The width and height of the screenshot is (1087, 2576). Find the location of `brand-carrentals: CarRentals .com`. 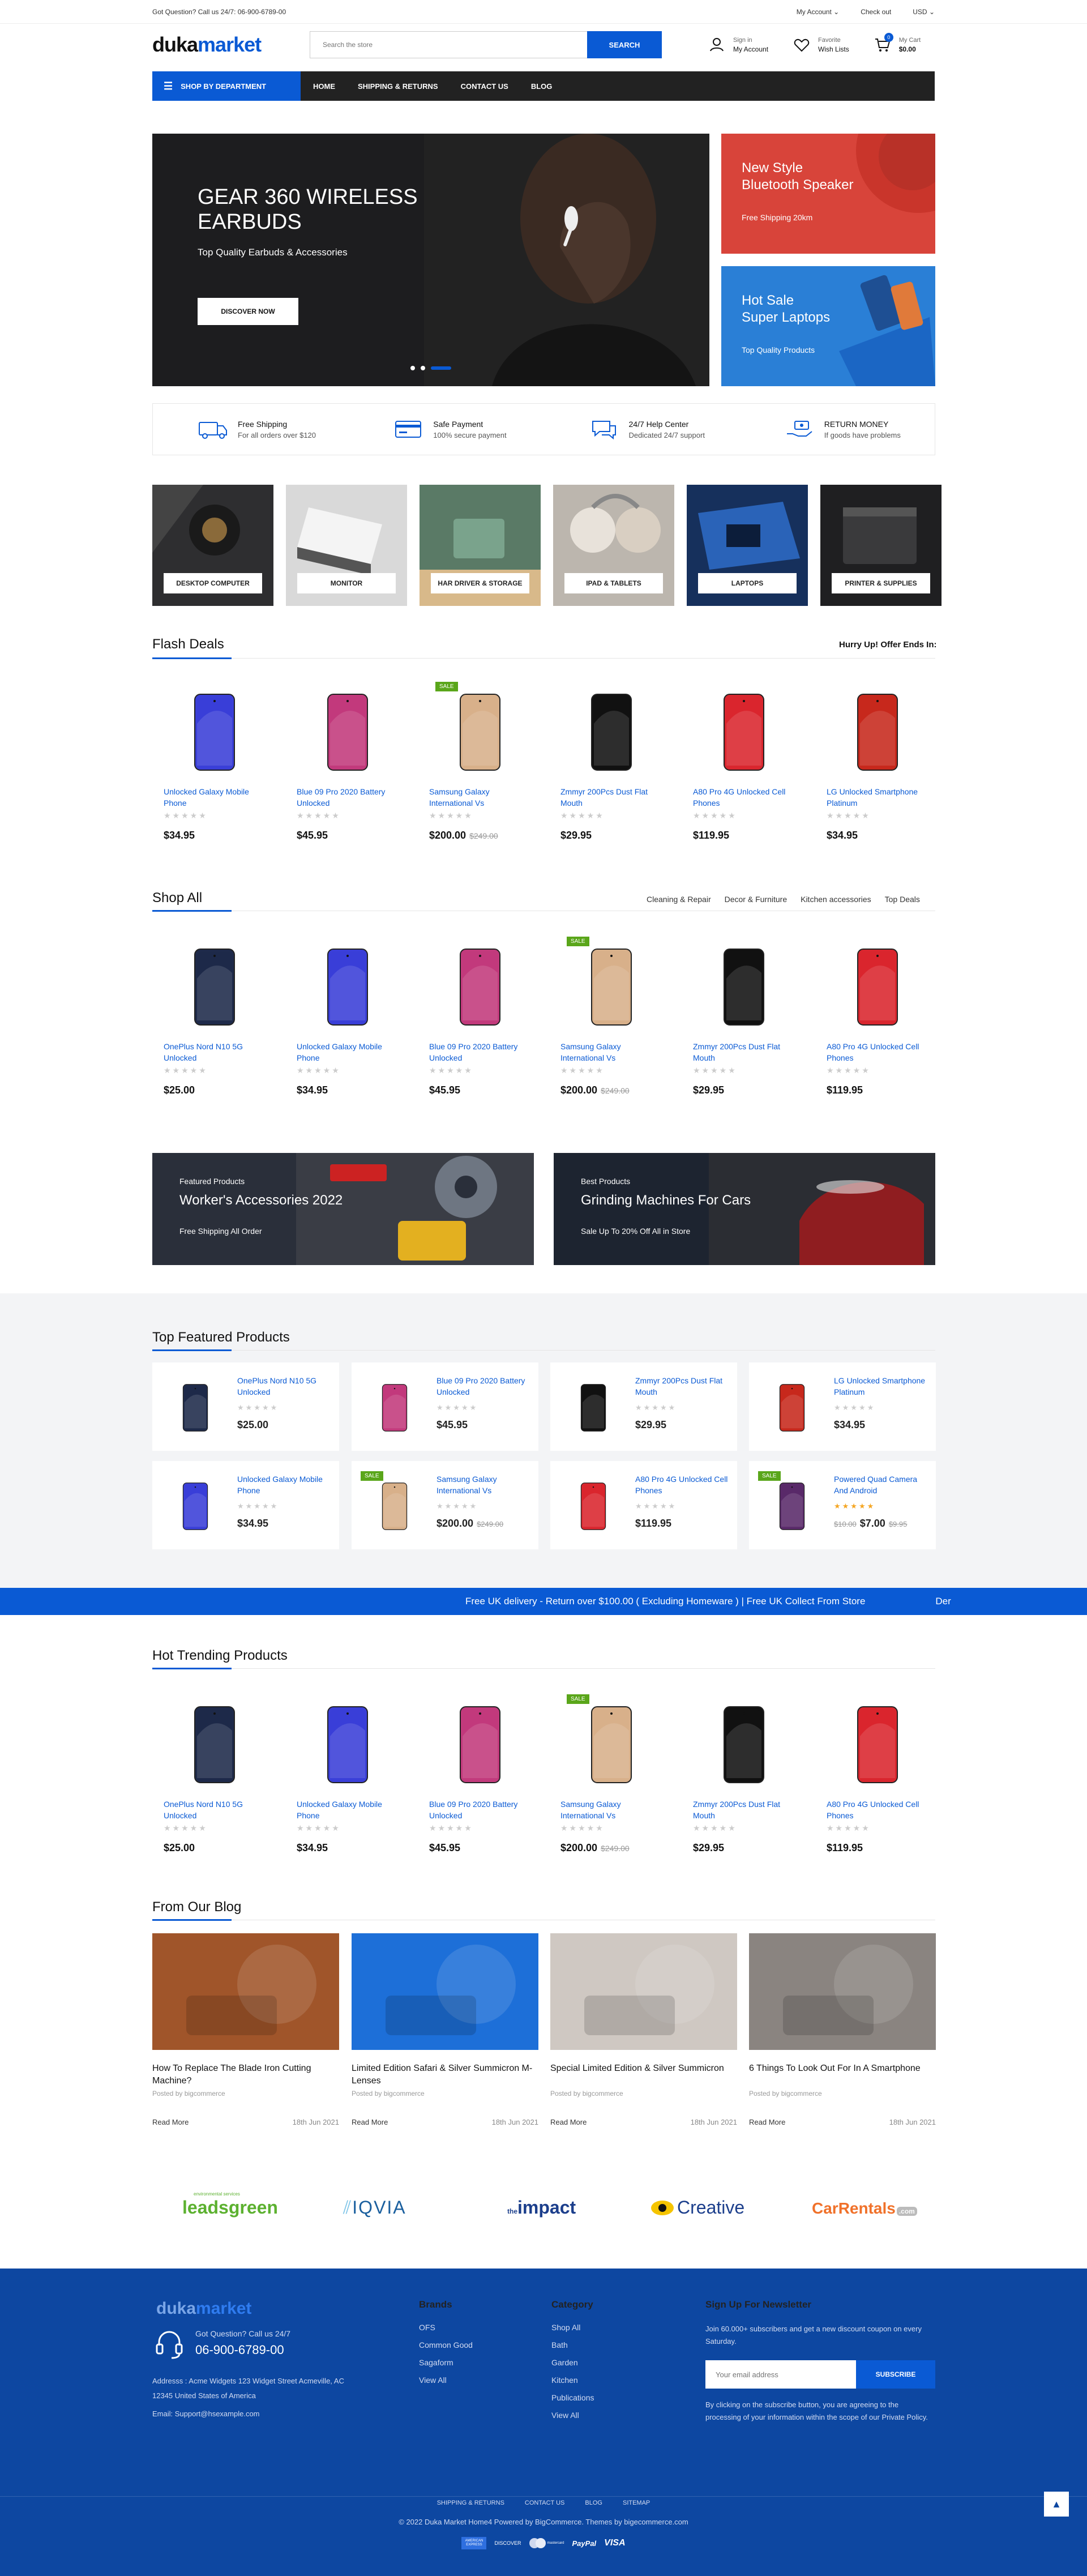

brand-carrentals: CarRentals .com is located at coordinates (864, 2208).